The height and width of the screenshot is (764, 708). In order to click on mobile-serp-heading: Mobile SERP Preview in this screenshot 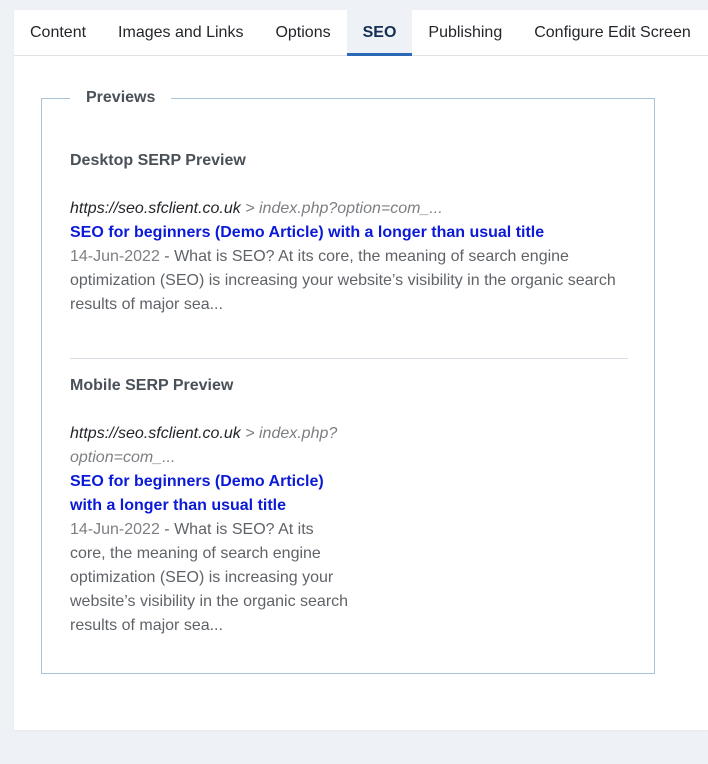, I will do `click(152, 385)`.